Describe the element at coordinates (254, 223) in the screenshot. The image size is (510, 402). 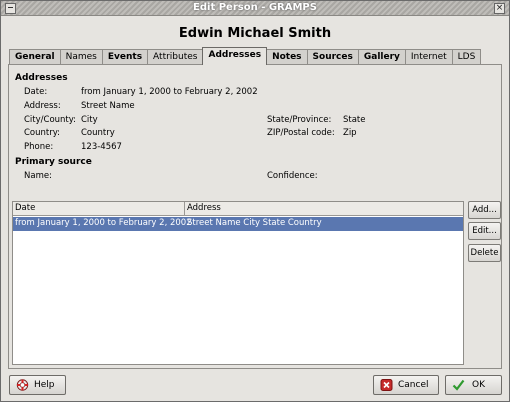
I see `row-address: Street Name City State Country` at that location.